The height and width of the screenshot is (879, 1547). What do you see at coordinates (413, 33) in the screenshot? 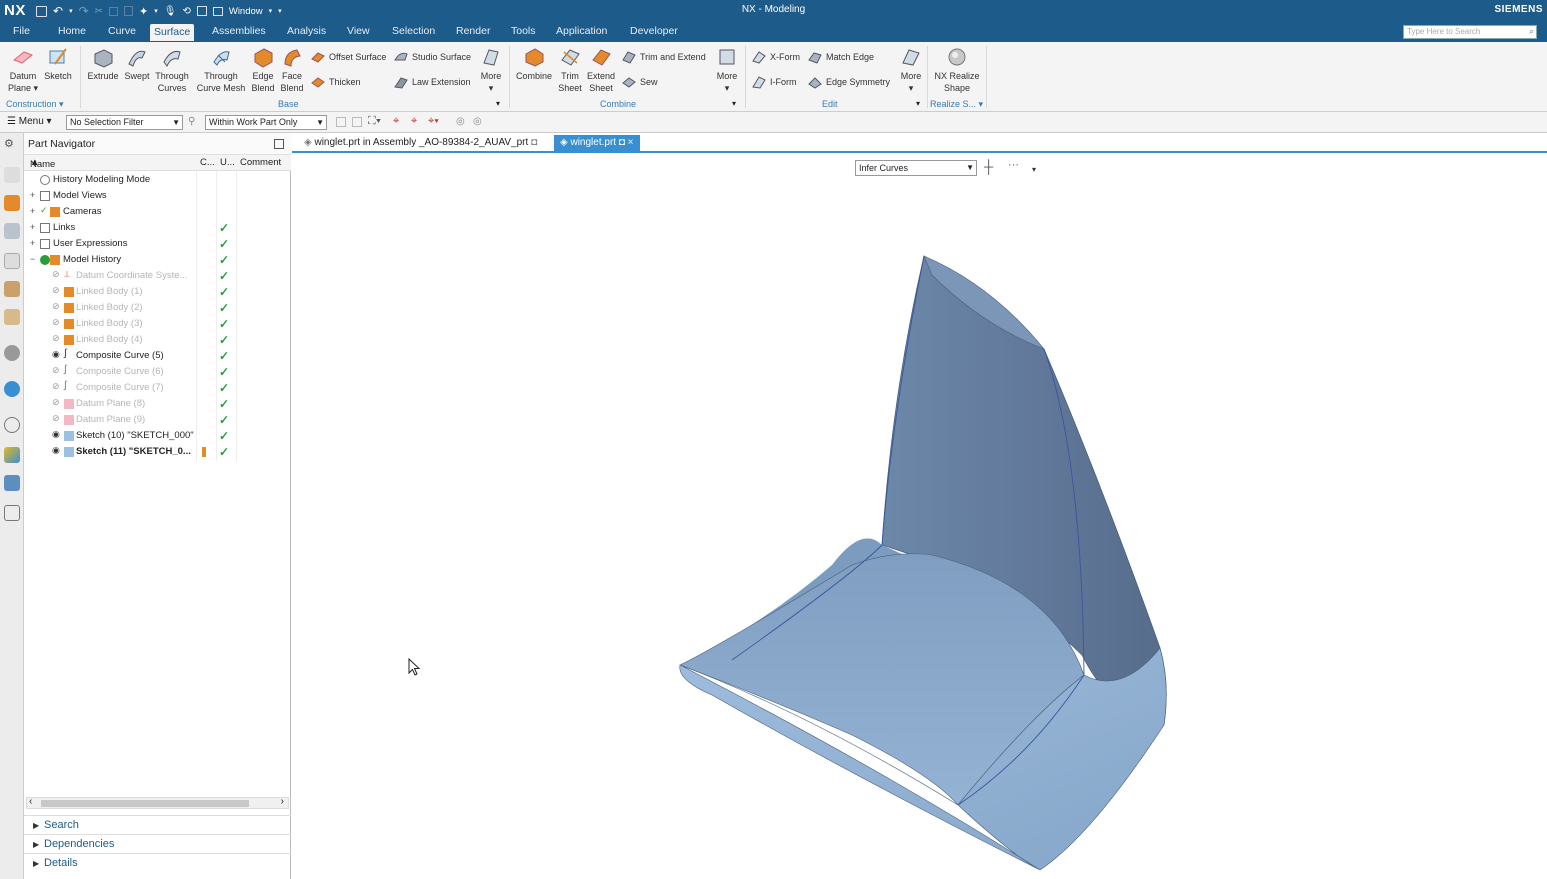
I see `tab-selection: Selection` at bounding box center [413, 33].